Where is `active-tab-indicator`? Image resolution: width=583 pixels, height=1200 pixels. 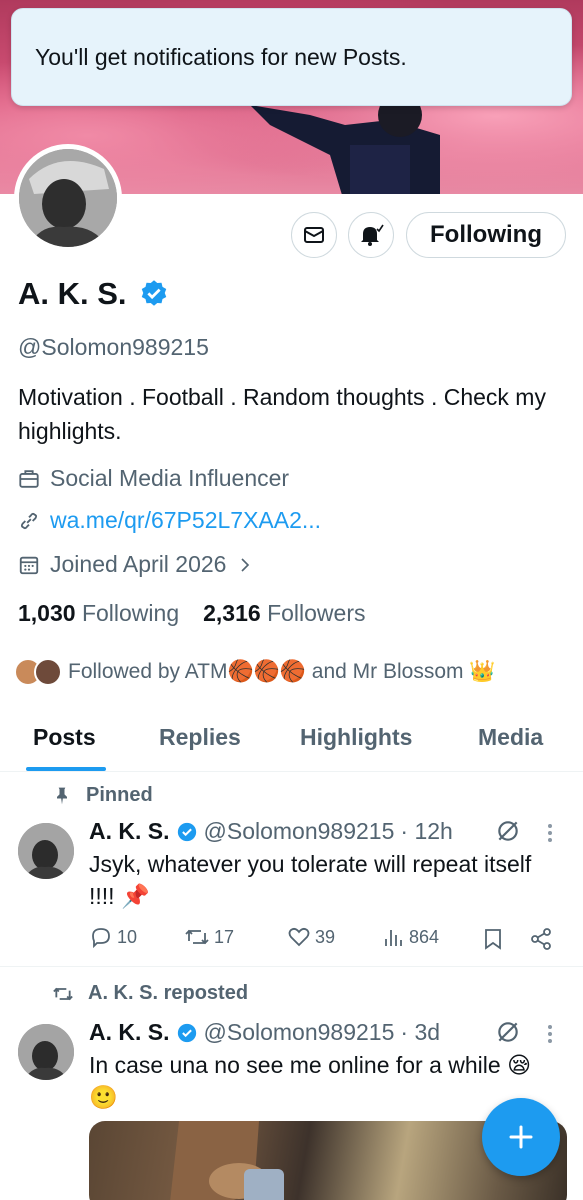
active-tab-indicator is located at coordinates (66, 769).